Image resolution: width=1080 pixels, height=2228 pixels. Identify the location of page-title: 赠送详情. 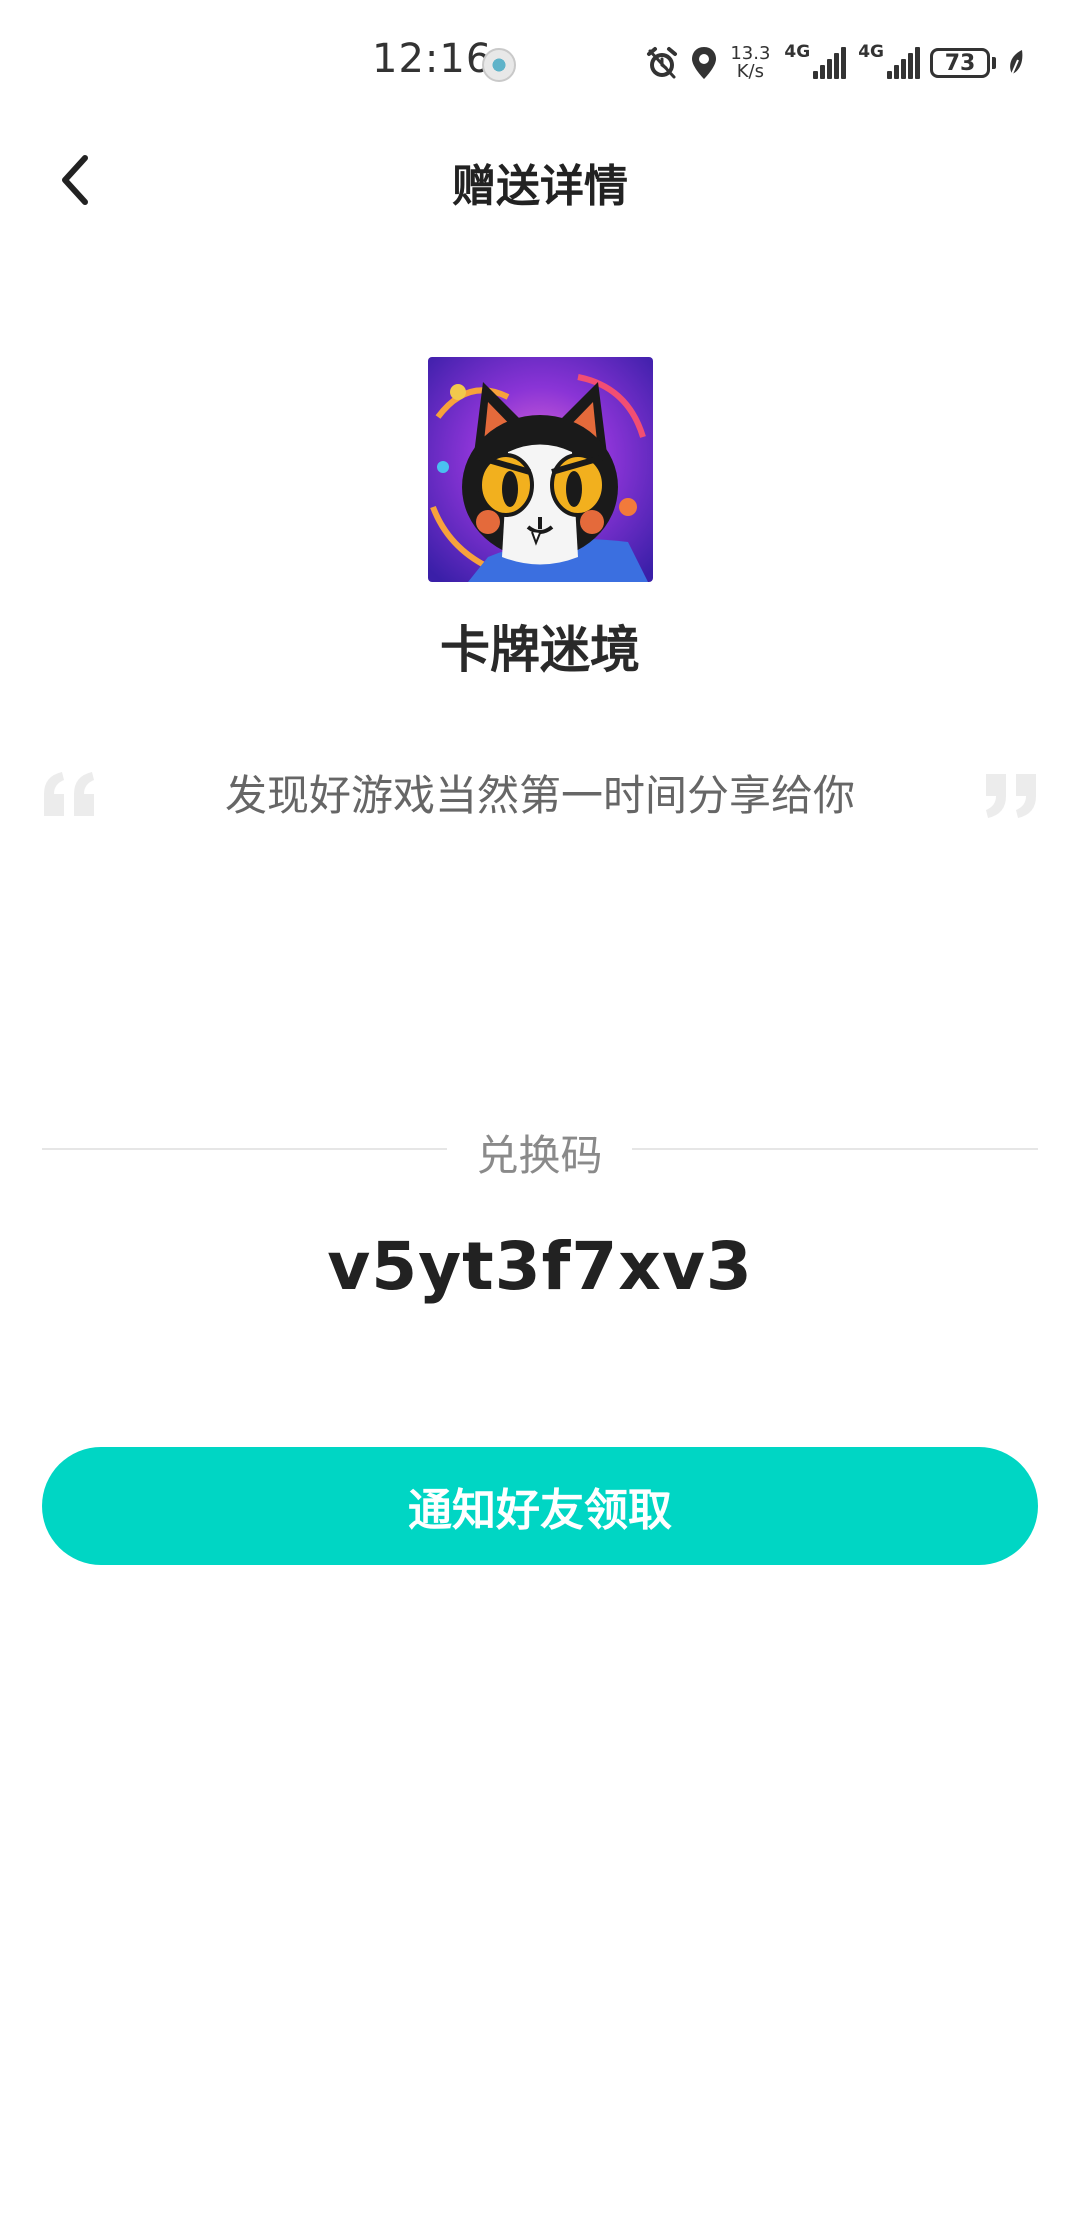
(540, 186).